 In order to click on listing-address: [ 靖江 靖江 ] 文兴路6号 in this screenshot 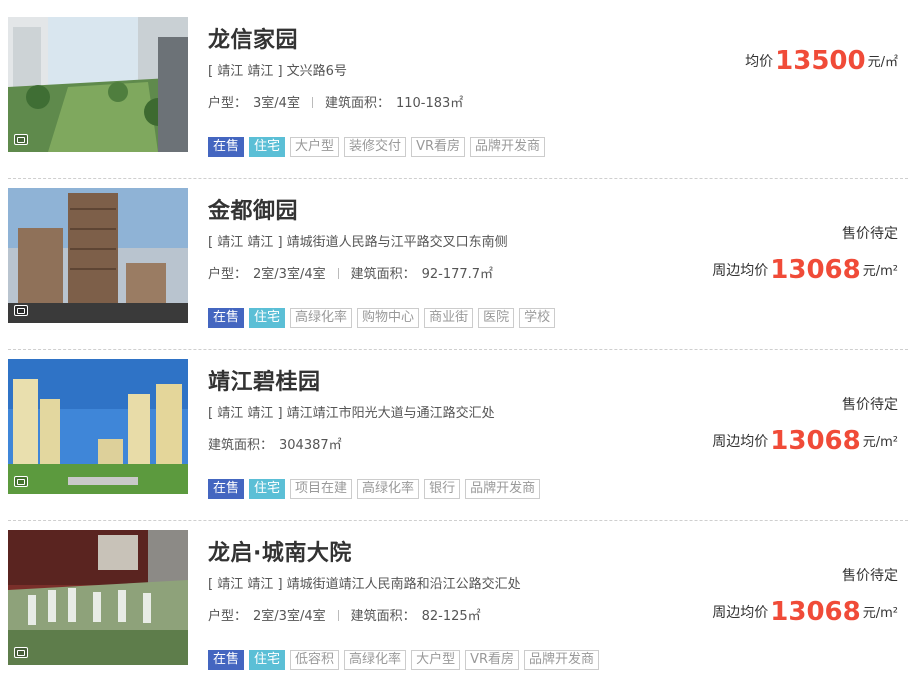, I will do `click(277, 71)`.